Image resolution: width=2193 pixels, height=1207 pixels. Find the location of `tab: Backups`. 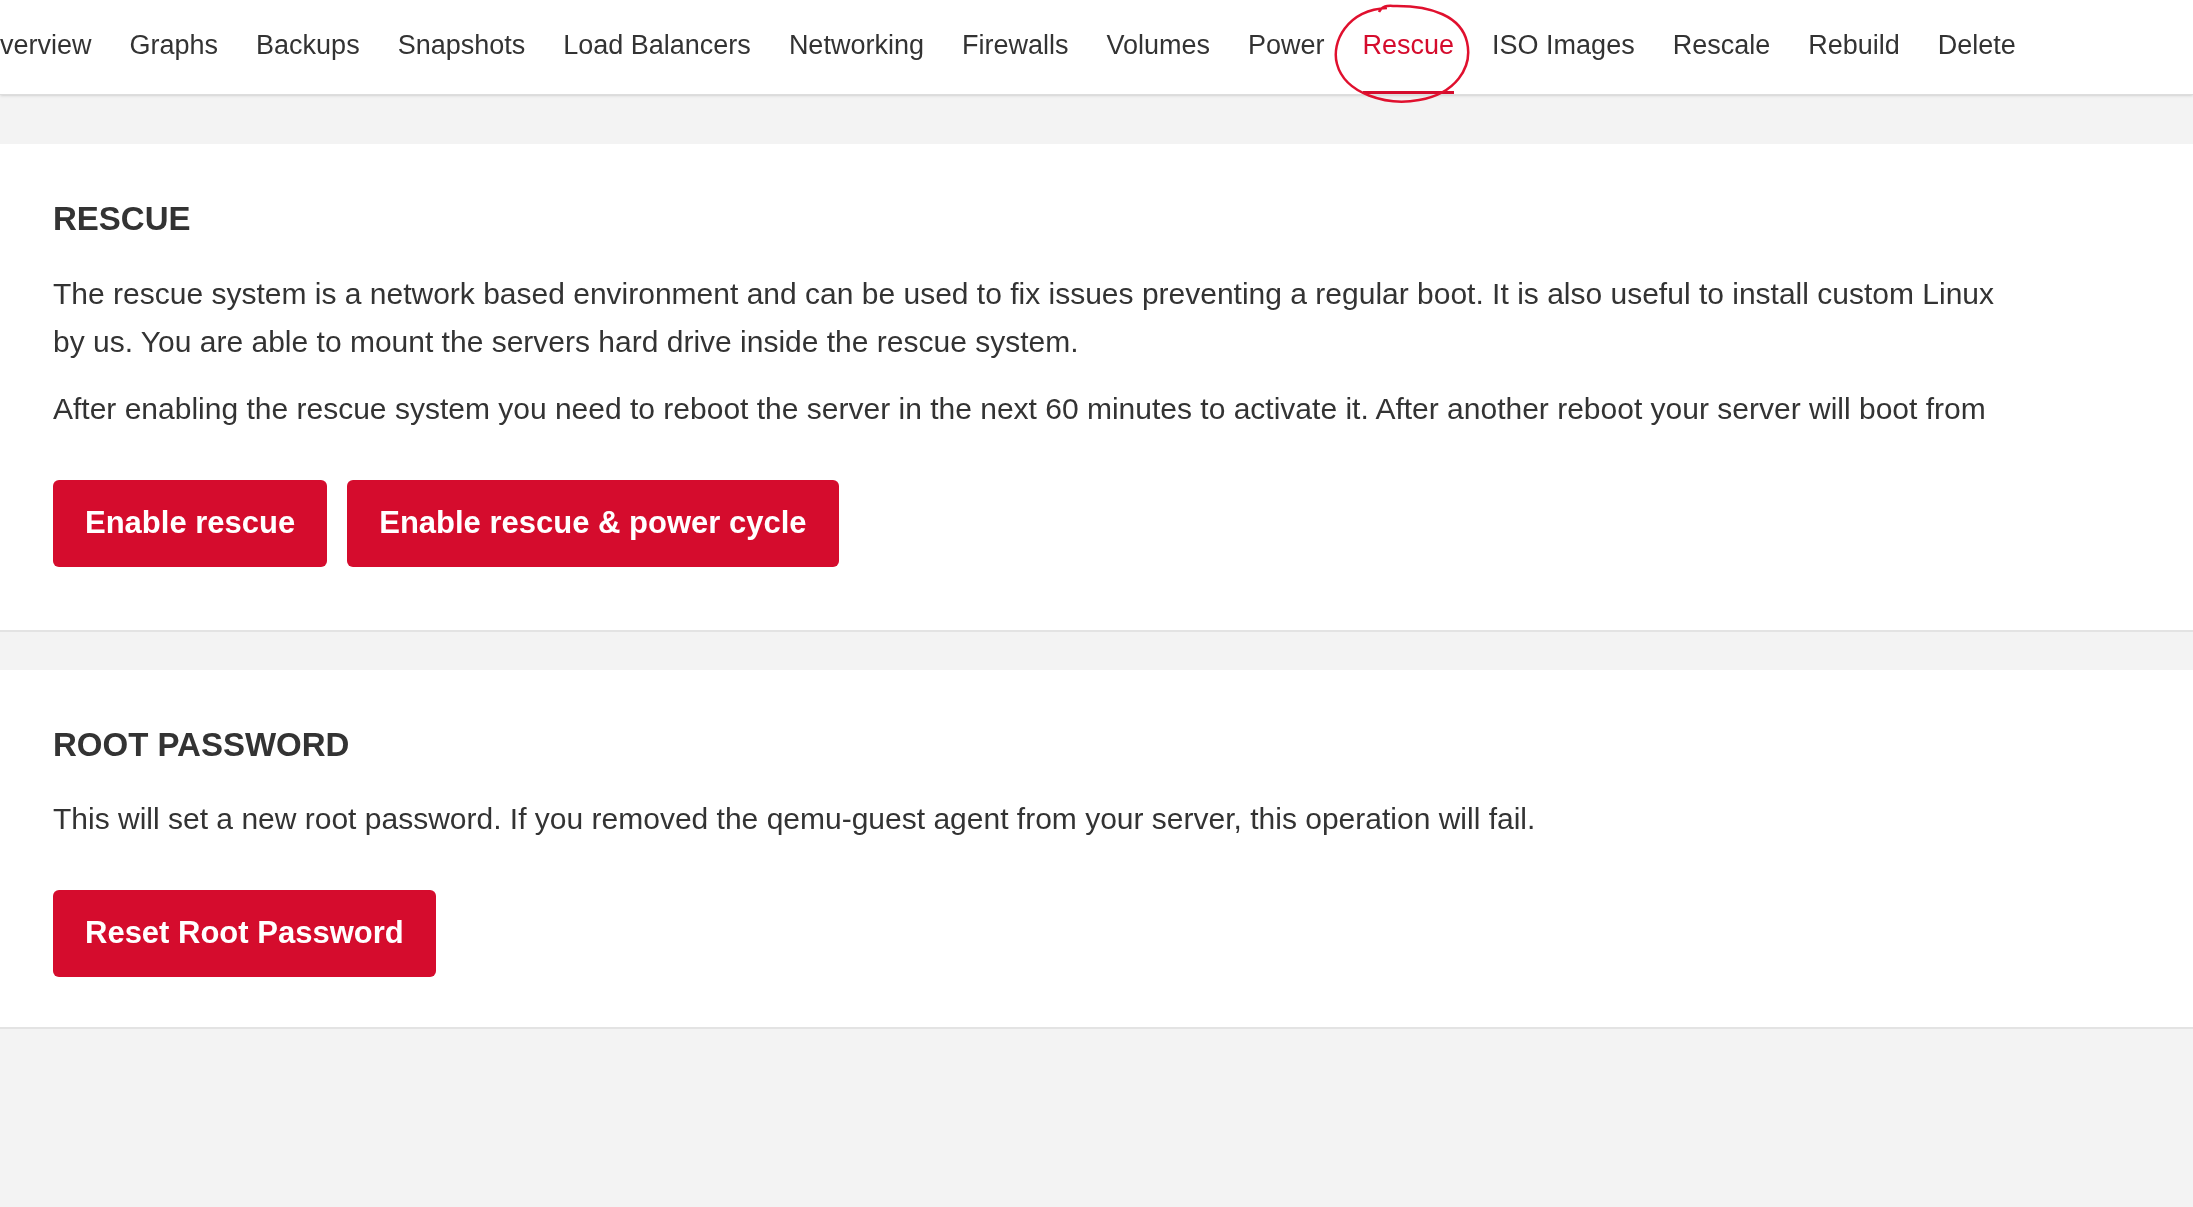

tab: Backups is located at coordinates (308, 47).